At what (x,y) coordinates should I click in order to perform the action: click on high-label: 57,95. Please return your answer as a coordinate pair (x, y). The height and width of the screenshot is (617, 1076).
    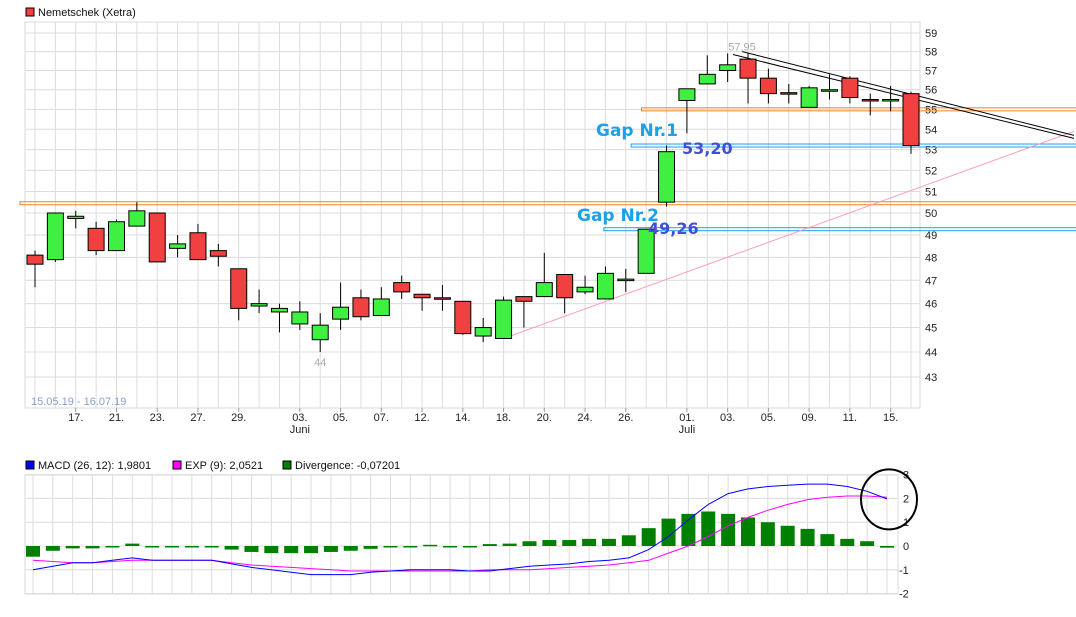
    Looking at the image, I should click on (742, 48).